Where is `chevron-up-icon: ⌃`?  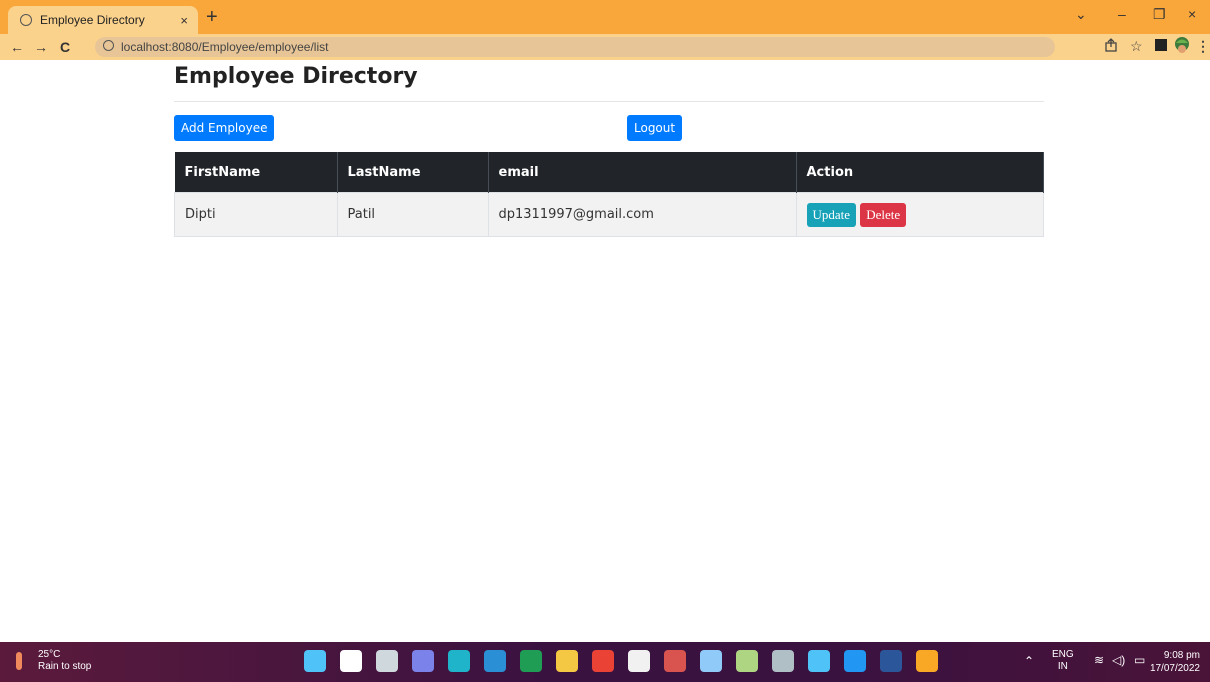 chevron-up-icon: ⌃ is located at coordinates (1029, 661).